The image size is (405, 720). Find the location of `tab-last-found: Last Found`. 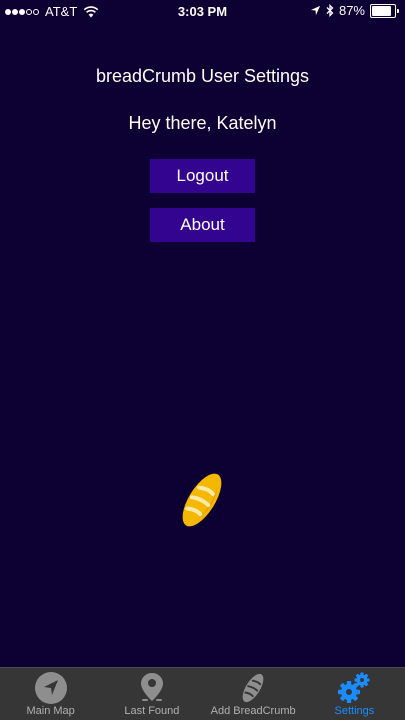

tab-last-found: Last Found is located at coordinates (151, 694).